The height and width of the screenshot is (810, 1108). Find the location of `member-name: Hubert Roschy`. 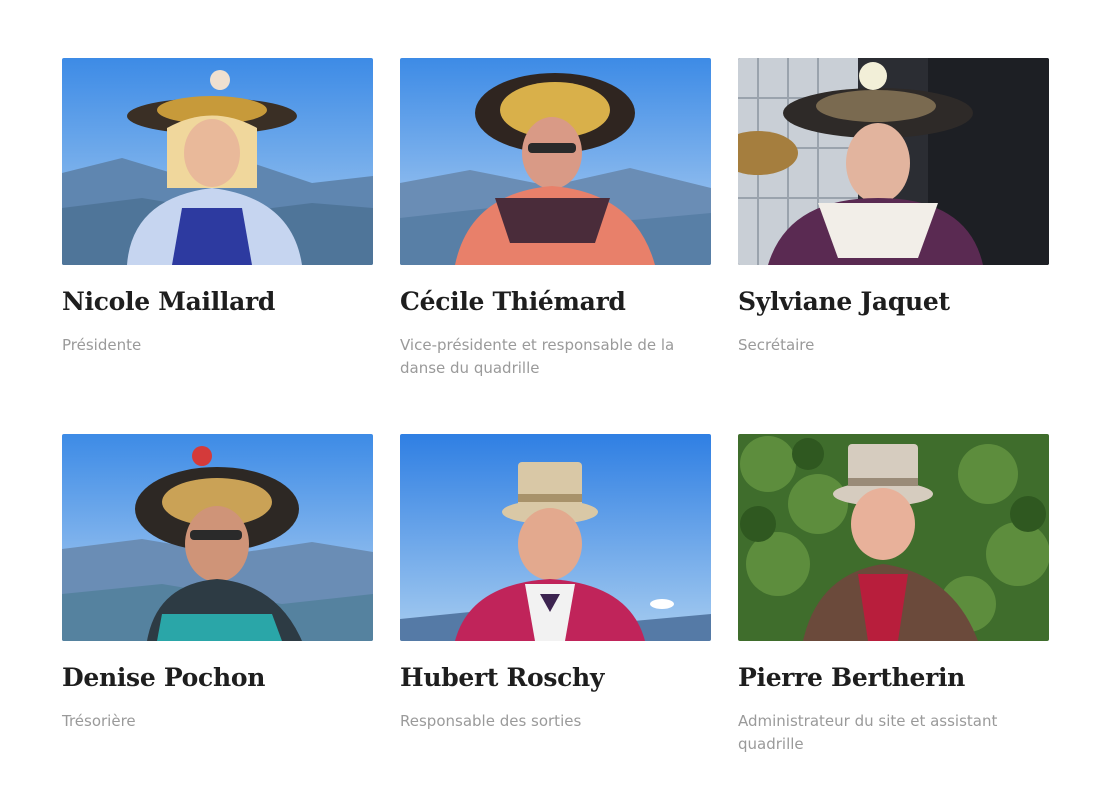

member-name: Hubert Roschy is located at coordinates (502, 677).